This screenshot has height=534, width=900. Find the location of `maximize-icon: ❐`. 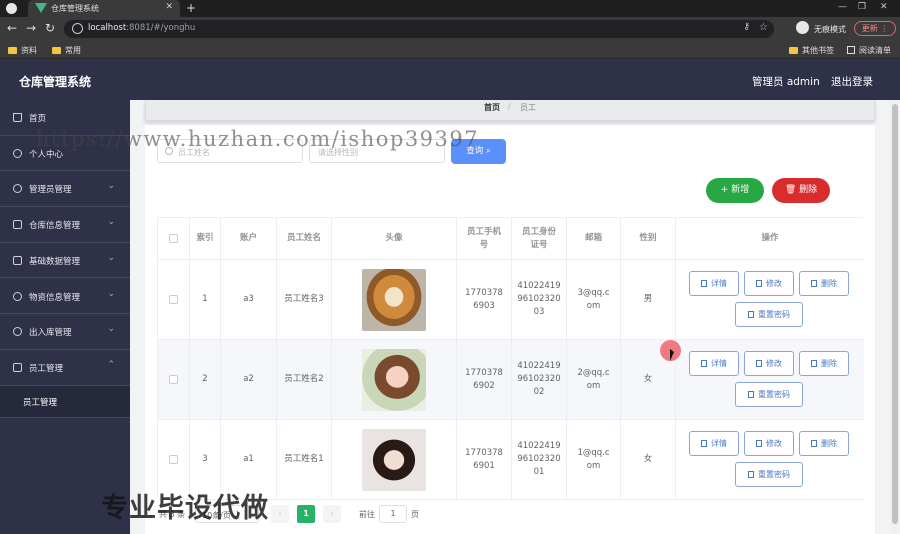

maximize-icon: ❐ is located at coordinates (862, 7).